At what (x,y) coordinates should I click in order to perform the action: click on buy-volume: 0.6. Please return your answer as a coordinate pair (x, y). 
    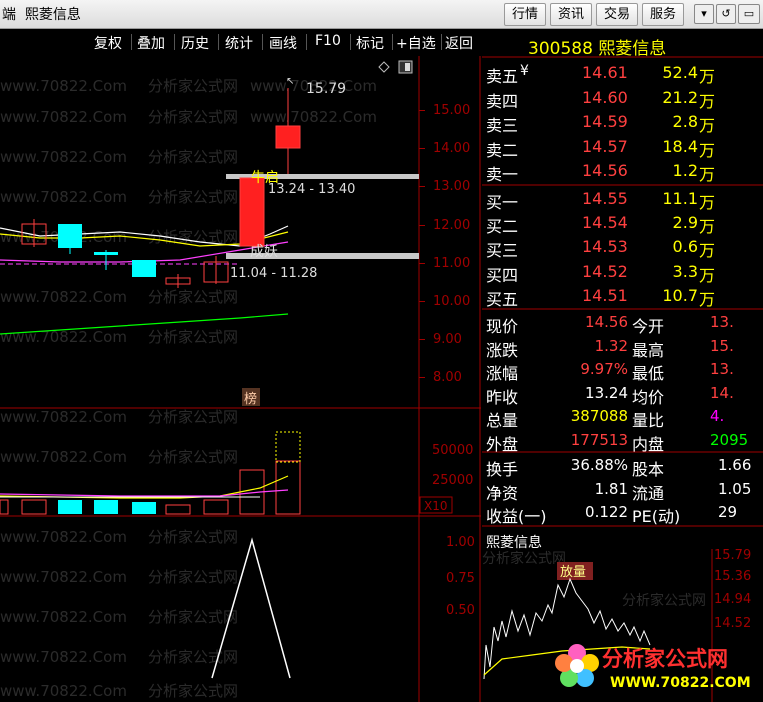
    Looking at the image, I should click on (685, 247).